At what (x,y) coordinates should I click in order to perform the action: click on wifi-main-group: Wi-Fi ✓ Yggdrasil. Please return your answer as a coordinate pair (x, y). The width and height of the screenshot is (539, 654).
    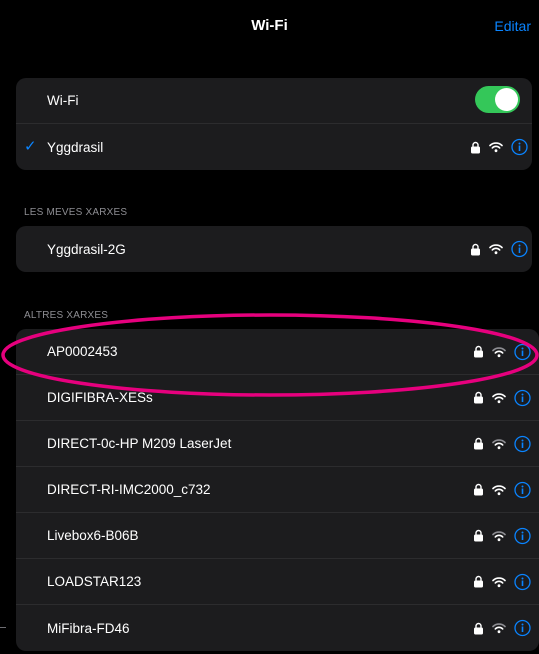
    Looking at the image, I should click on (274, 124).